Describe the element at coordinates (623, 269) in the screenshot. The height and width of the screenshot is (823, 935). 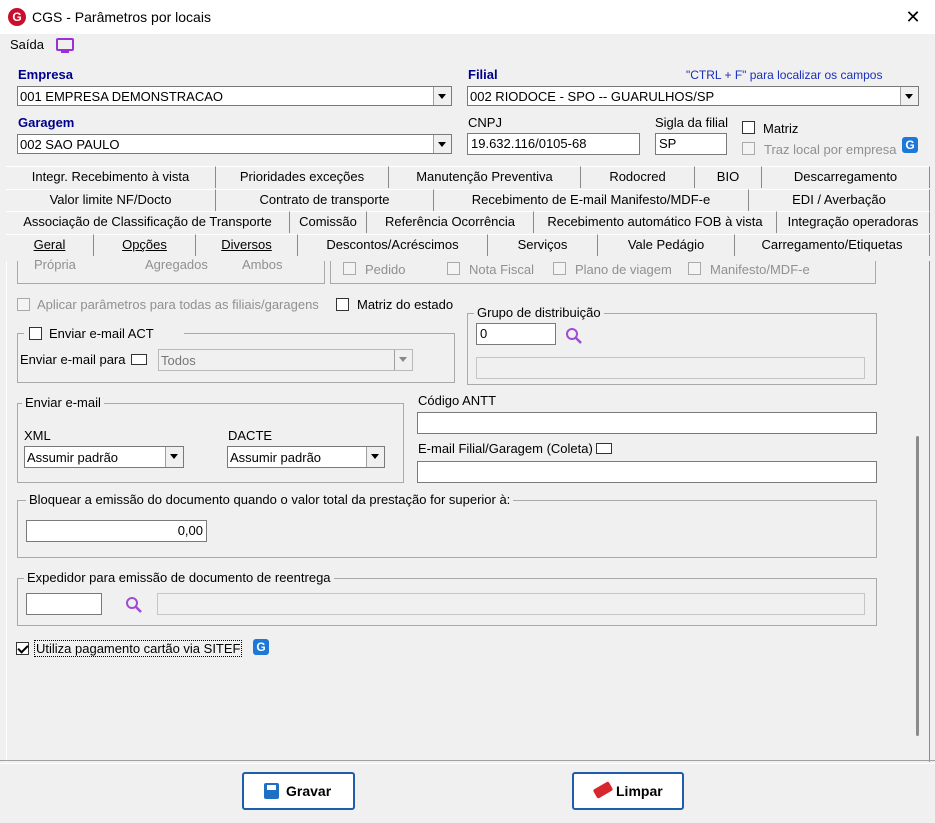
I see `plano-viagem-label: Plano de viagem` at that location.